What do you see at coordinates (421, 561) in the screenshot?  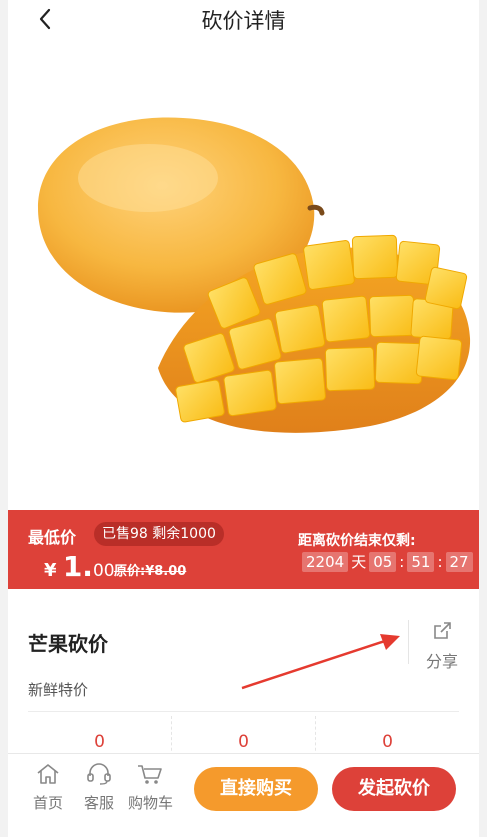 I see `countdown-minutes: 51` at bounding box center [421, 561].